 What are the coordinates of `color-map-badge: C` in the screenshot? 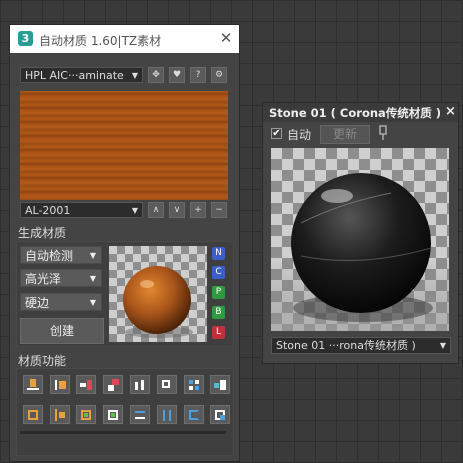 It's located at (218, 272).